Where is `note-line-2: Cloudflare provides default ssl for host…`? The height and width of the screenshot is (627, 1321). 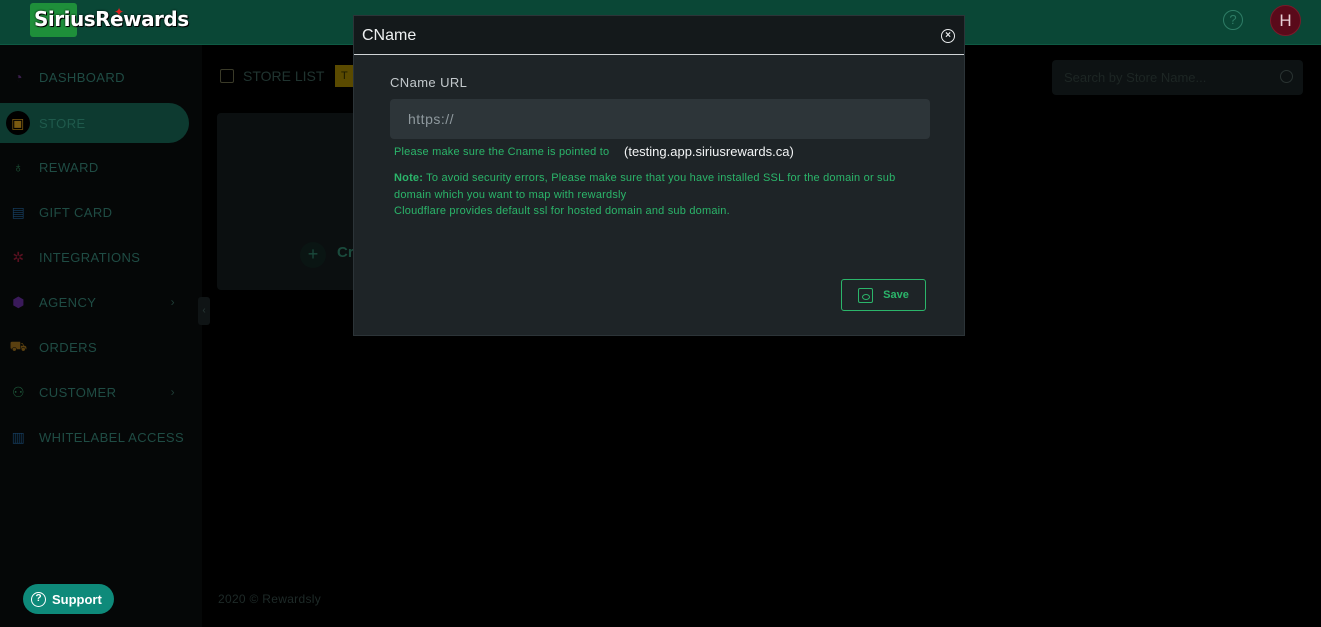
note-line-2: Cloudflare provides default ssl for host… is located at coordinates (562, 211).